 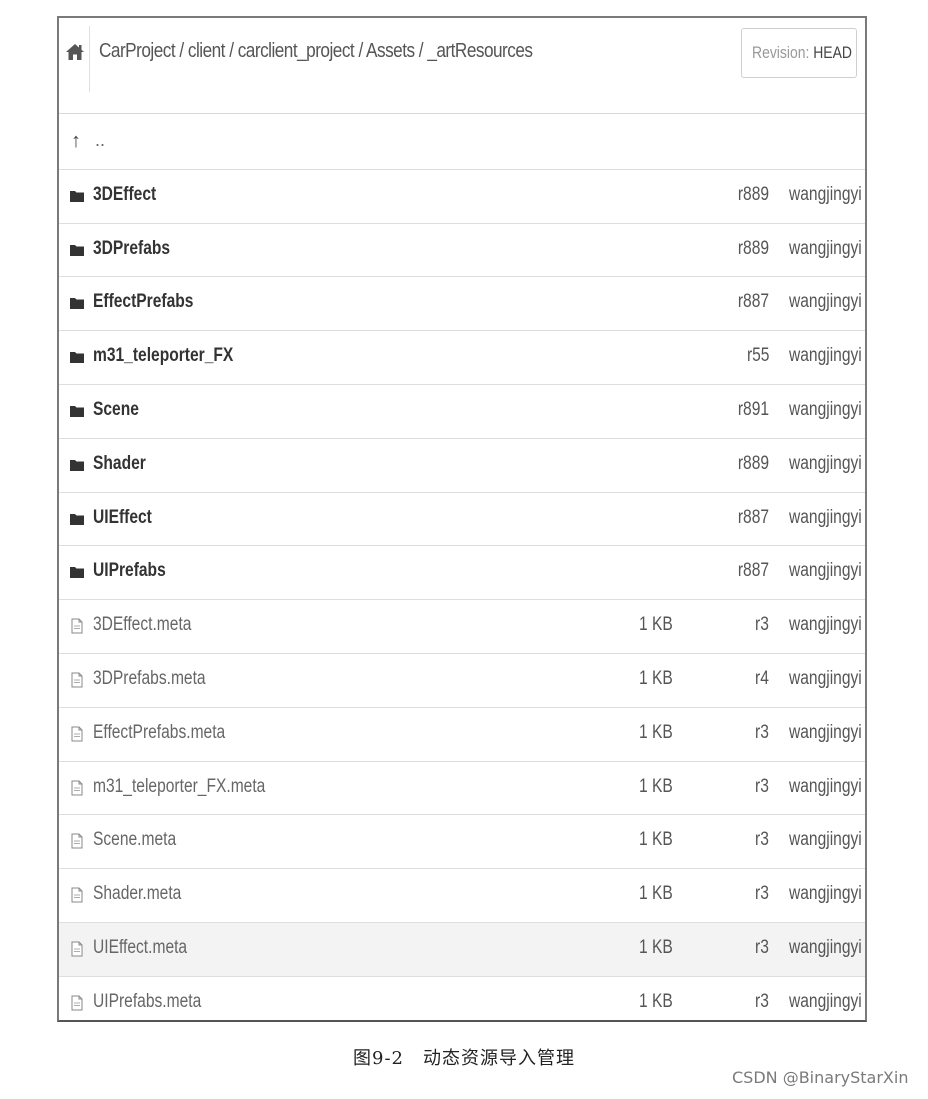 What do you see at coordinates (753, 410) in the screenshot?
I see `entry-revision-link: r891` at bounding box center [753, 410].